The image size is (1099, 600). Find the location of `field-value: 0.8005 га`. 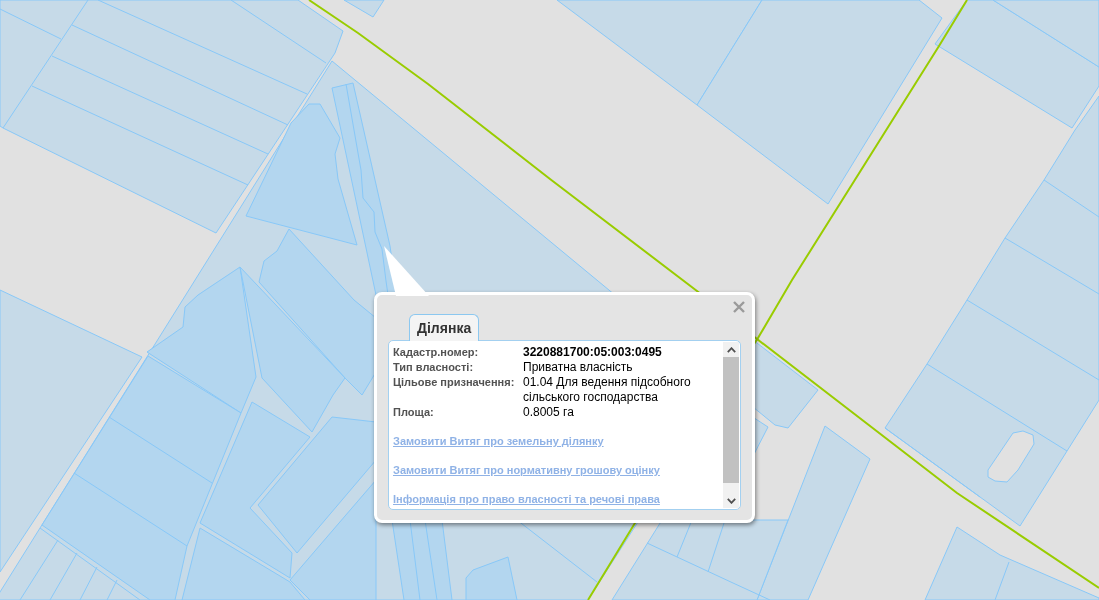

field-value: 0.8005 га is located at coordinates (548, 412).